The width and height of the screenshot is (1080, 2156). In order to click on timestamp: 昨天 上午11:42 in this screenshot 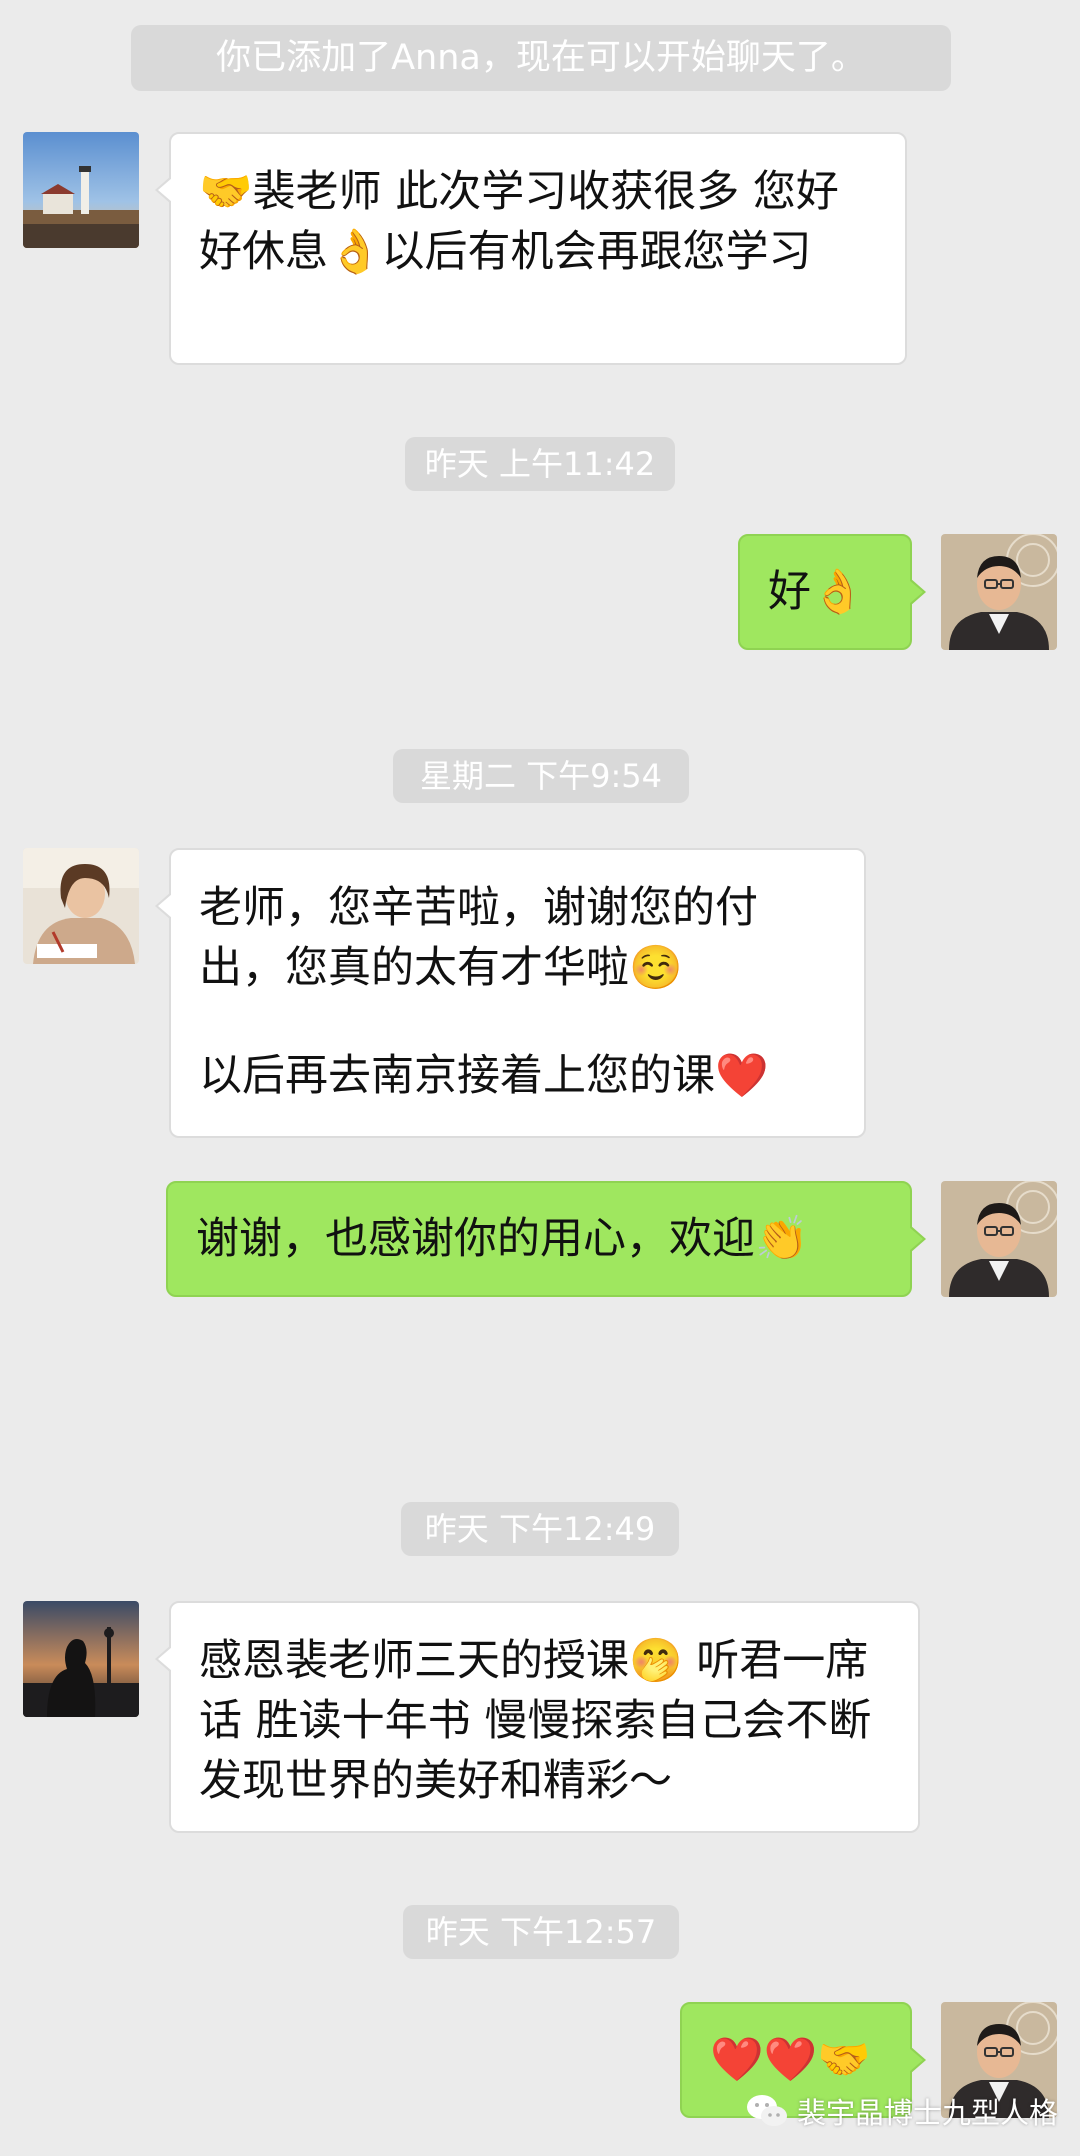, I will do `click(540, 464)`.